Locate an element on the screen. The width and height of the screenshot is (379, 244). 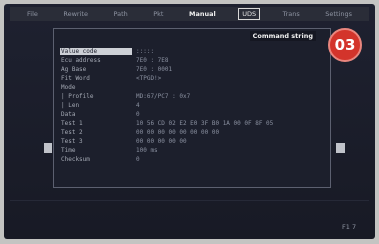
row-value: ::::: is located at coordinates (145, 51).